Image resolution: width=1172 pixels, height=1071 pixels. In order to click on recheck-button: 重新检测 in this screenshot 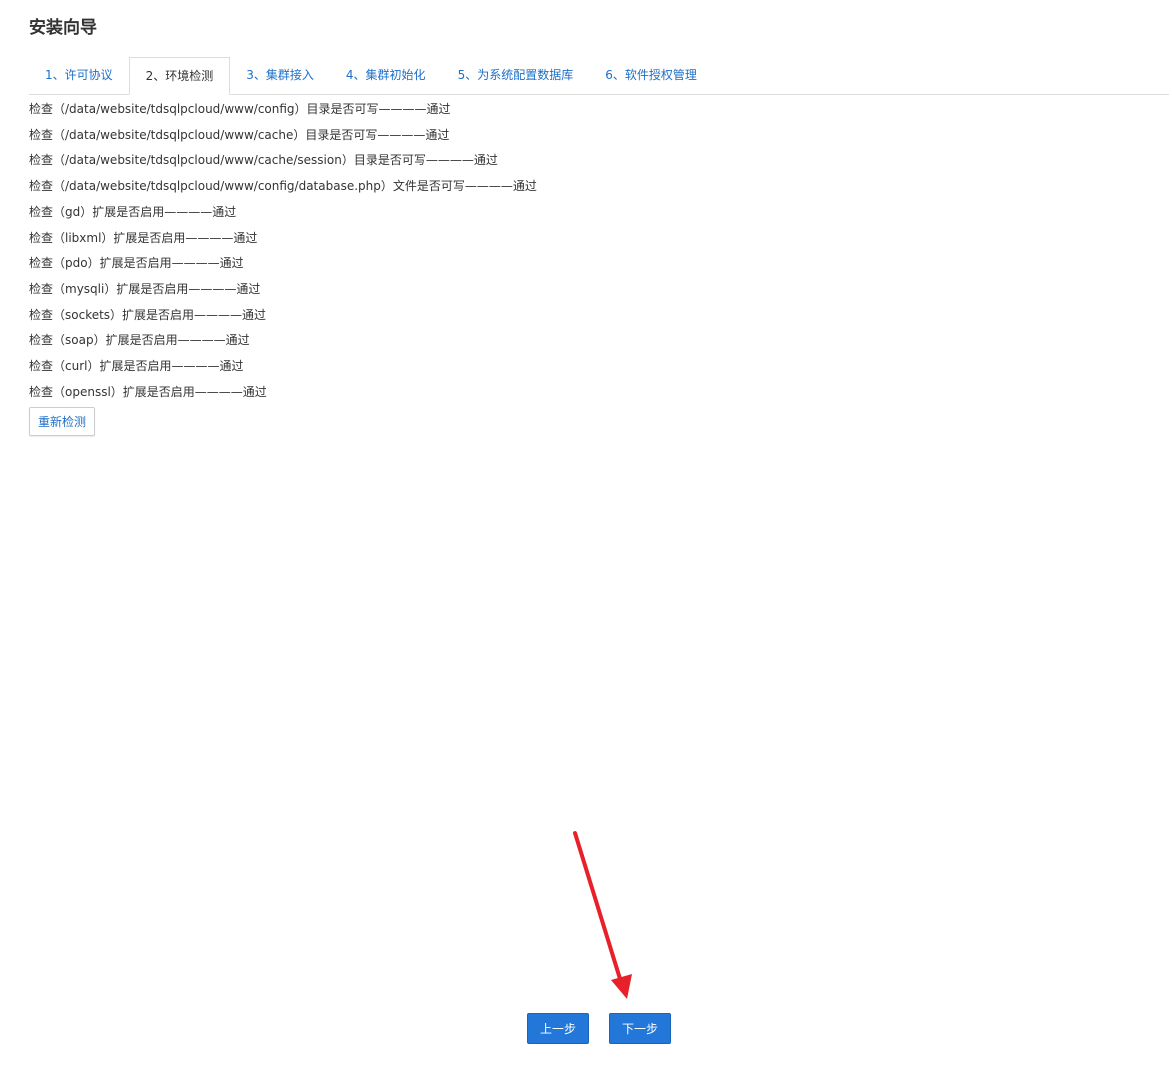, I will do `click(62, 421)`.